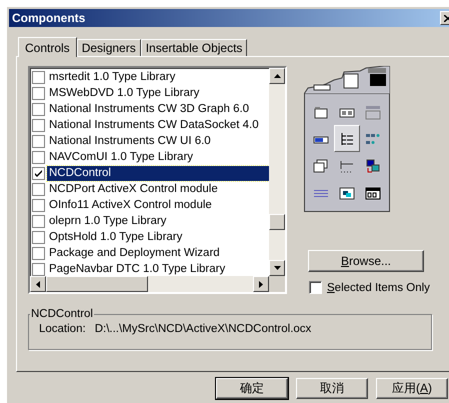 Image resolution: width=449 pixels, height=403 pixels. I want to click on horizontal-scrollbar, so click(149, 284).